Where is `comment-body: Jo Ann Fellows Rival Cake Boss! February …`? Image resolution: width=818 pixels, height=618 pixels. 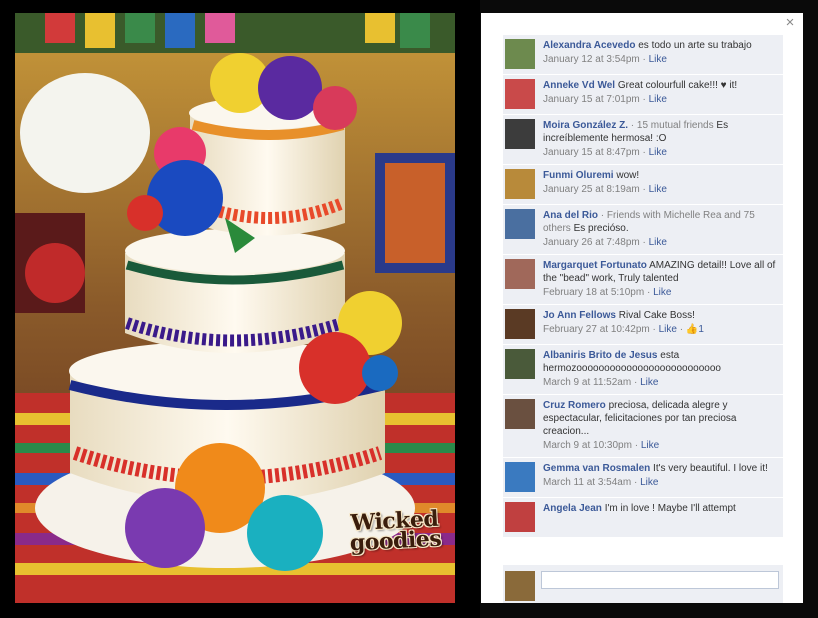 comment-body: Jo Ann Fellows Rival Cake Boss! February … is located at coordinates (661, 324).